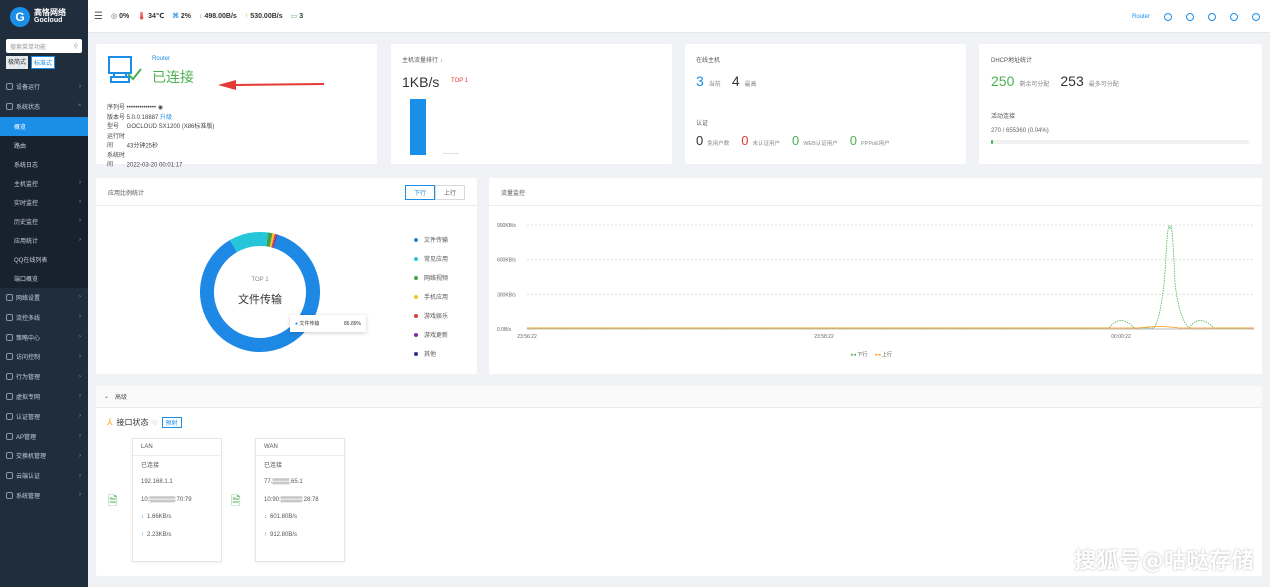  What do you see at coordinates (177, 447) in the screenshot?
I see `interface-name: LAN` at bounding box center [177, 447].